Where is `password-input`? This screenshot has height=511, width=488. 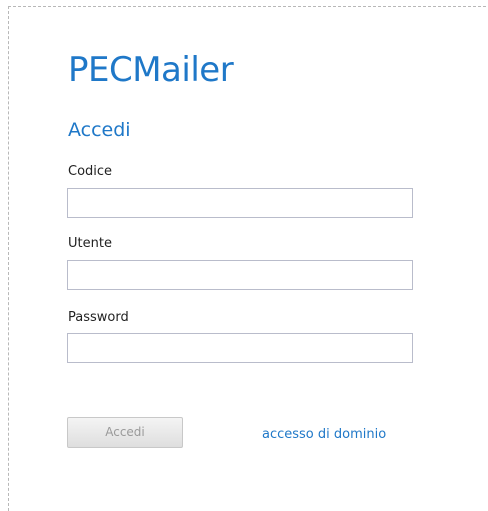 password-input is located at coordinates (240, 348).